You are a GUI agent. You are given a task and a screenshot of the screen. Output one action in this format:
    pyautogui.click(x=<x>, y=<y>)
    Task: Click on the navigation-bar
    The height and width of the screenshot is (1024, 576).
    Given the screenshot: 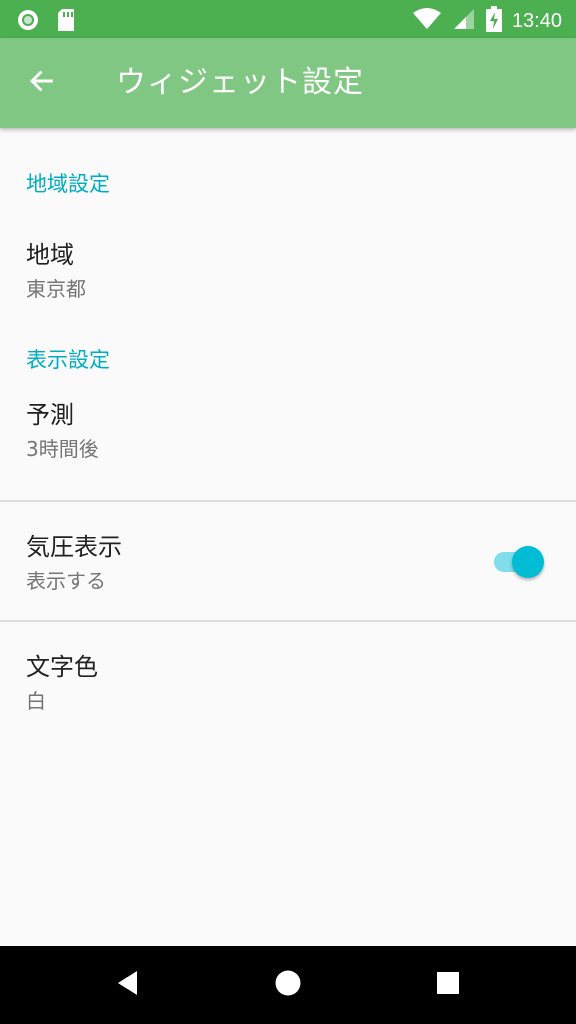 What is the action you would take?
    pyautogui.click(x=288, y=985)
    